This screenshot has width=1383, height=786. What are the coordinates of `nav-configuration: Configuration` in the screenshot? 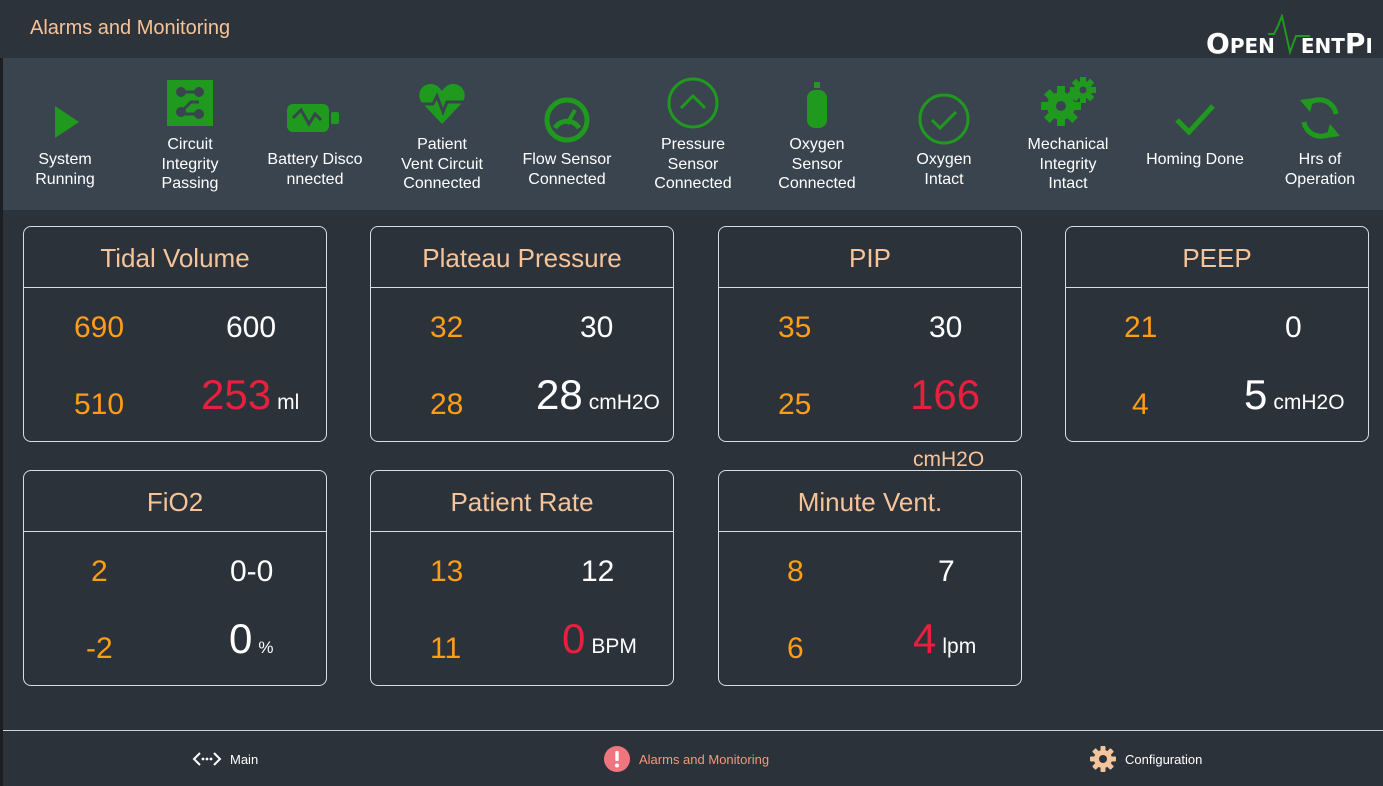 It's located at (1145, 759).